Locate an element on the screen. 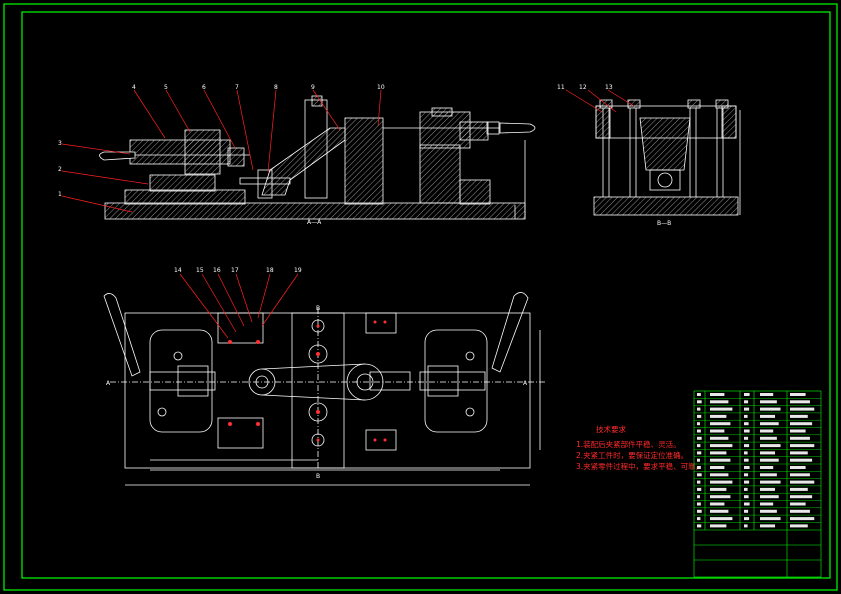  callout-11: 11 is located at coordinates (561, 87).